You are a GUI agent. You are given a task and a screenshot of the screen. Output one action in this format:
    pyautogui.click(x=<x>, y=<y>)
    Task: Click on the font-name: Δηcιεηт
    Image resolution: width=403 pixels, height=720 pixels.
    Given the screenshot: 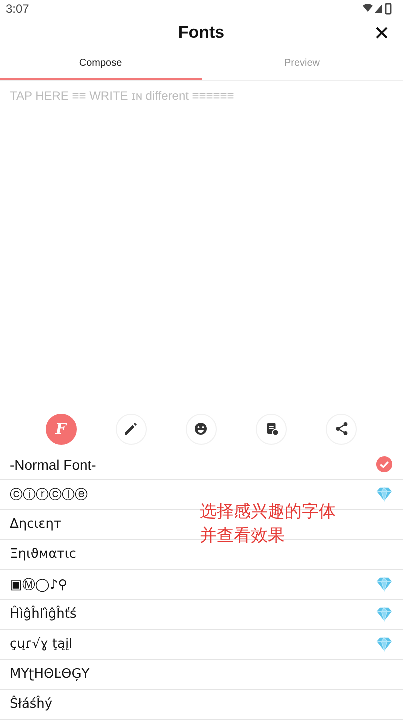 What is the action you would take?
    pyautogui.click(x=36, y=524)
    